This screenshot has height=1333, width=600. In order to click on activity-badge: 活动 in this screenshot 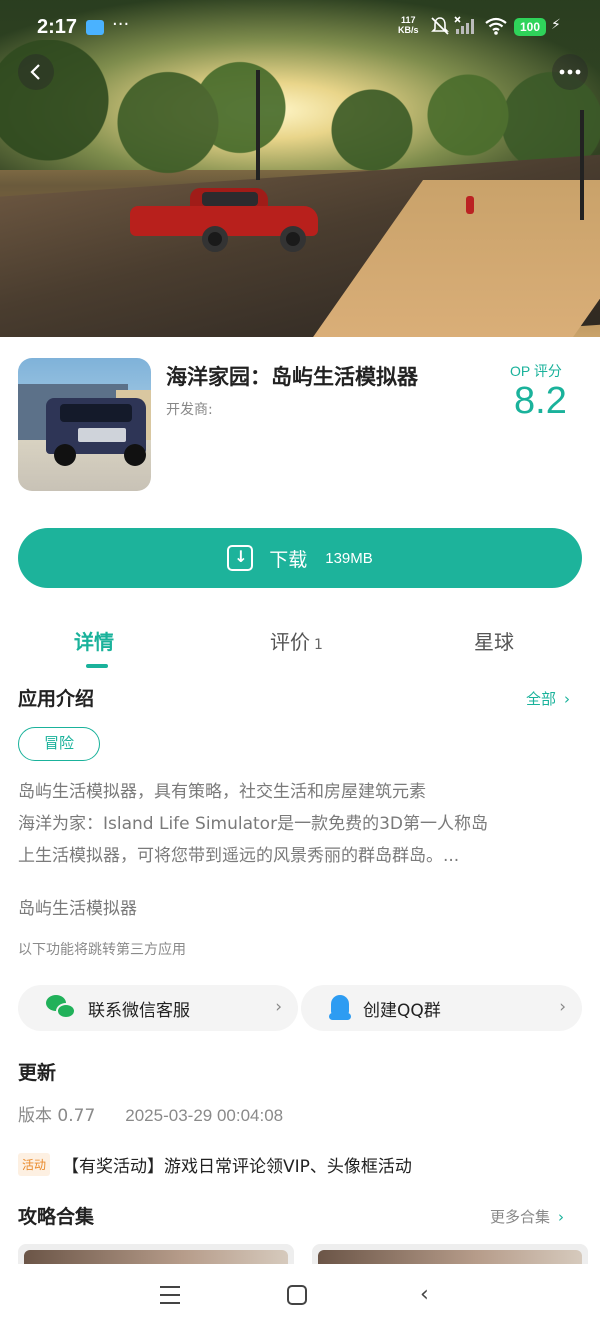, I will do `click(34, 1164)`.